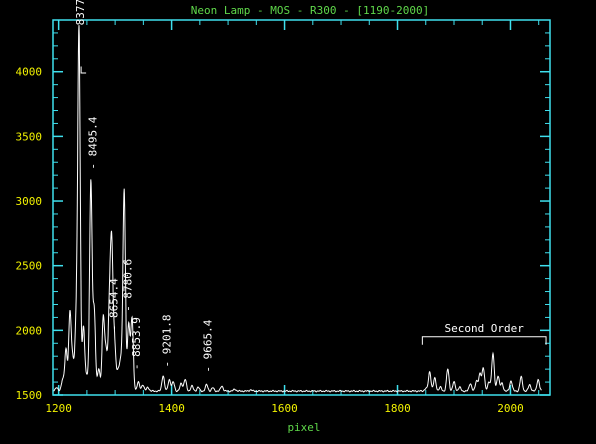  Describe the element at coordinates (93, 142) in the screenshot. I see `wavelength-annotation: - 8495.4` at that location.